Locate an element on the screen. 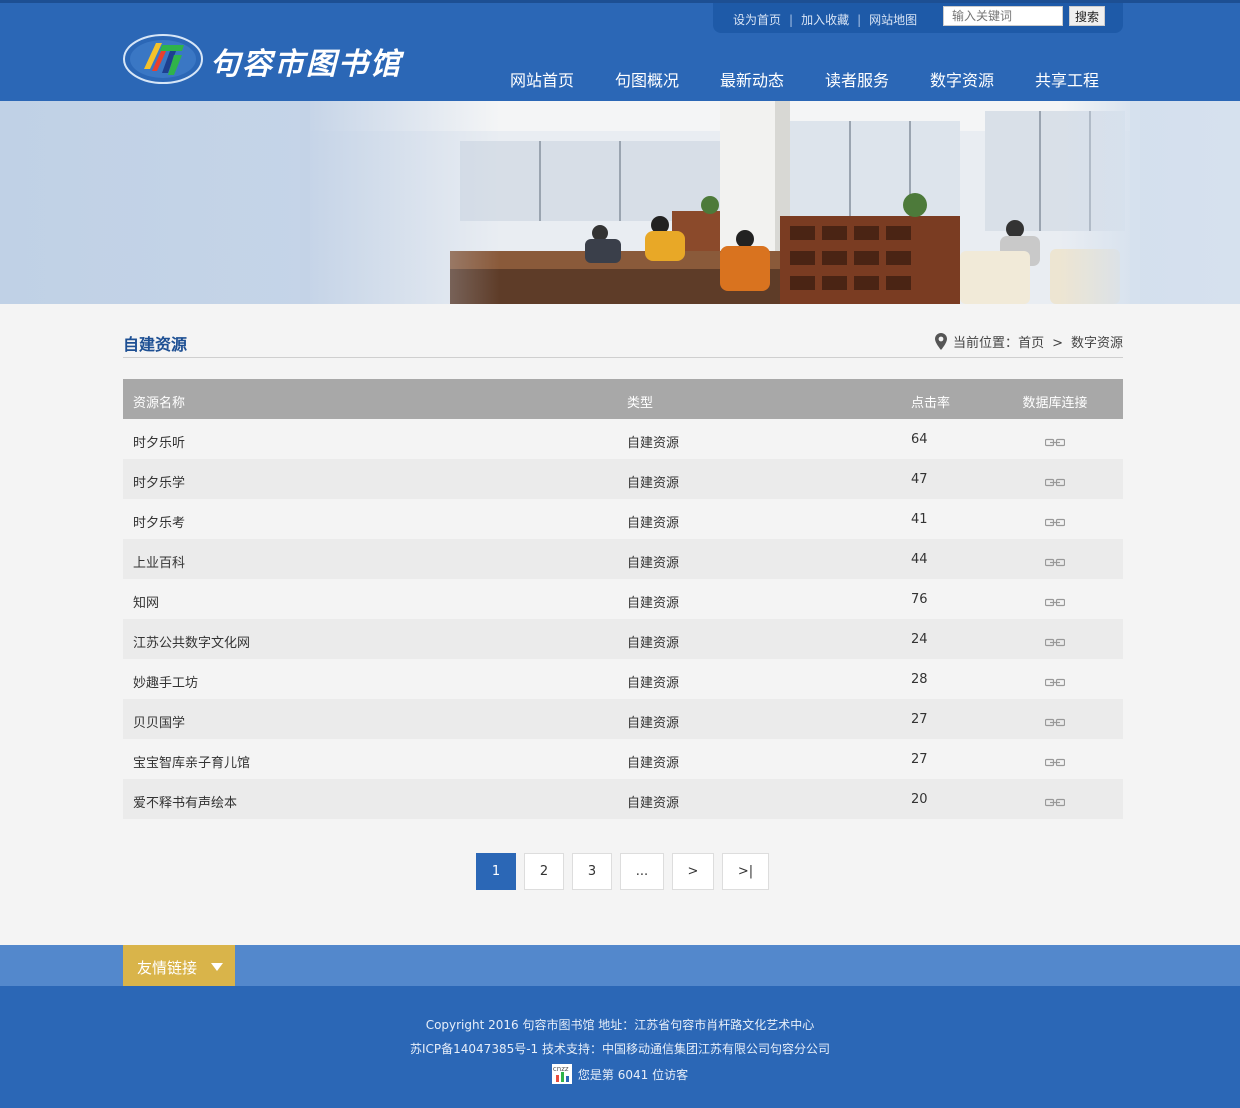  table-row: 知网 自建资源 76 is located at coordinates (623, 599).